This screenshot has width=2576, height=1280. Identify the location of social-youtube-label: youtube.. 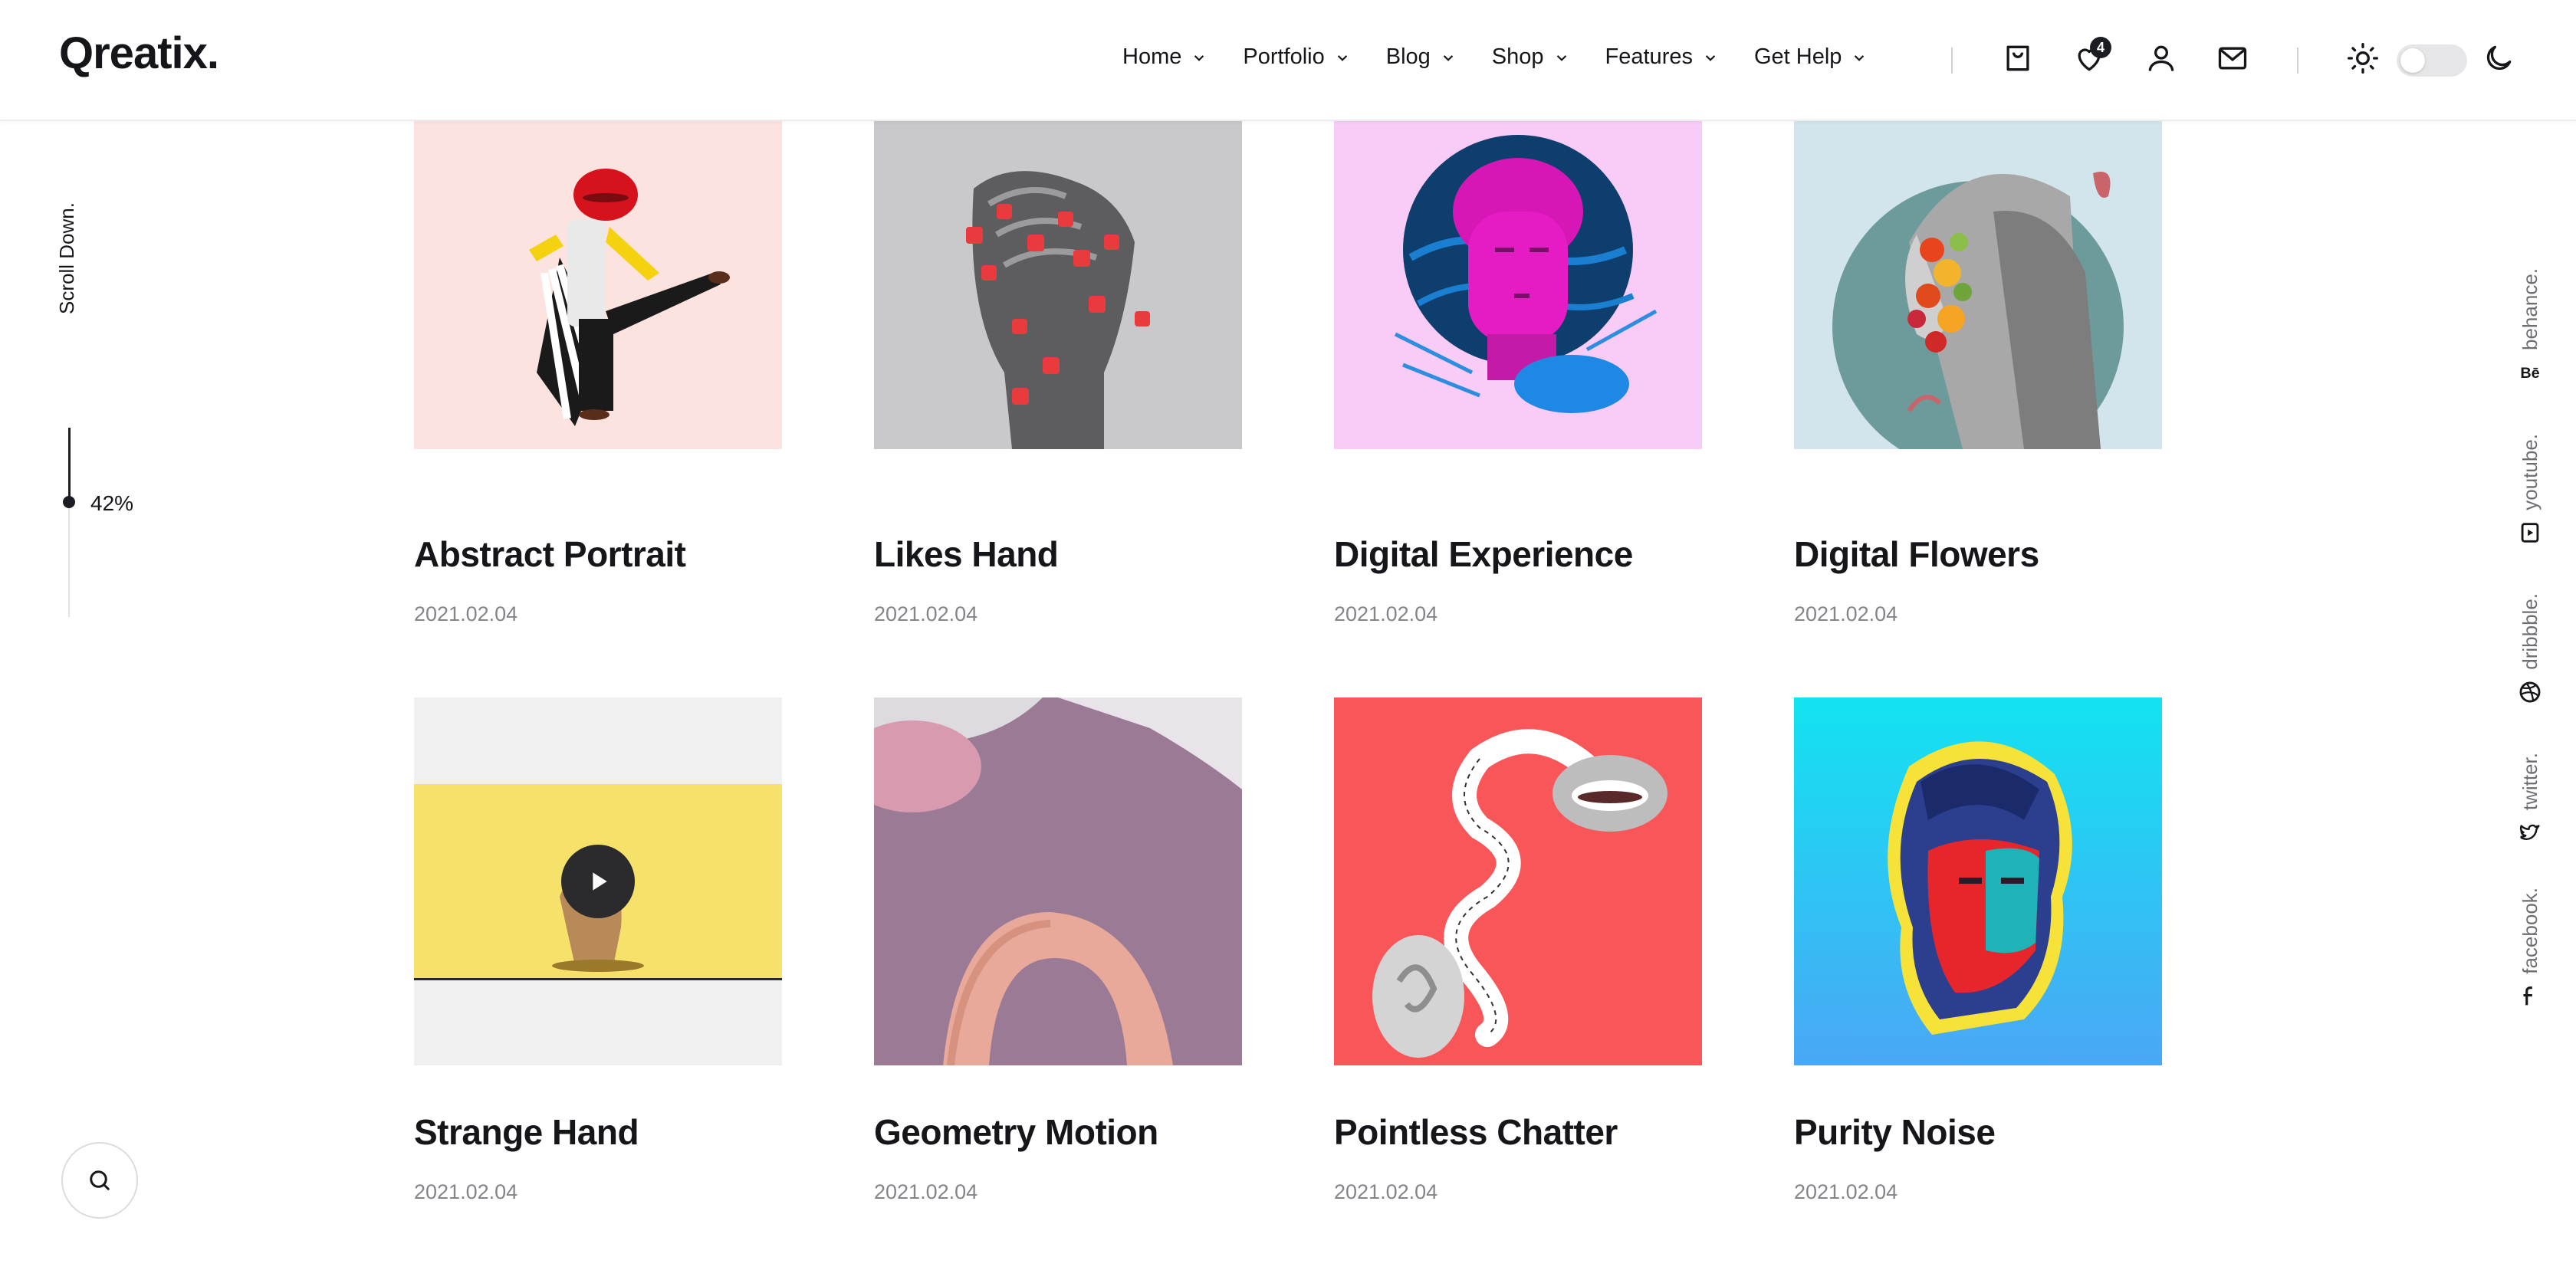
(2530, 472).